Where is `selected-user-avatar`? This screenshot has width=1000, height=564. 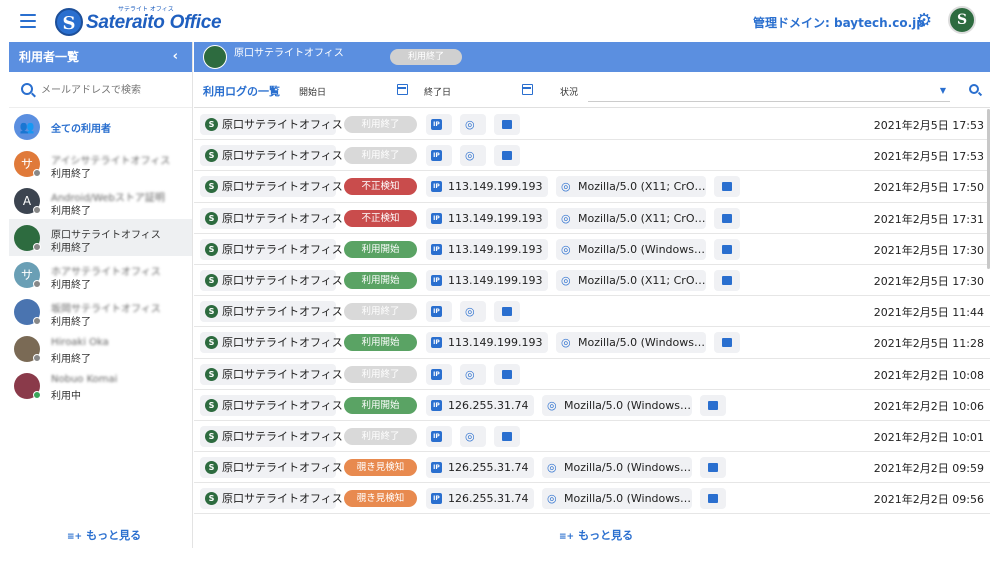 selected-user-avatar is located at coordinates (215, 57).